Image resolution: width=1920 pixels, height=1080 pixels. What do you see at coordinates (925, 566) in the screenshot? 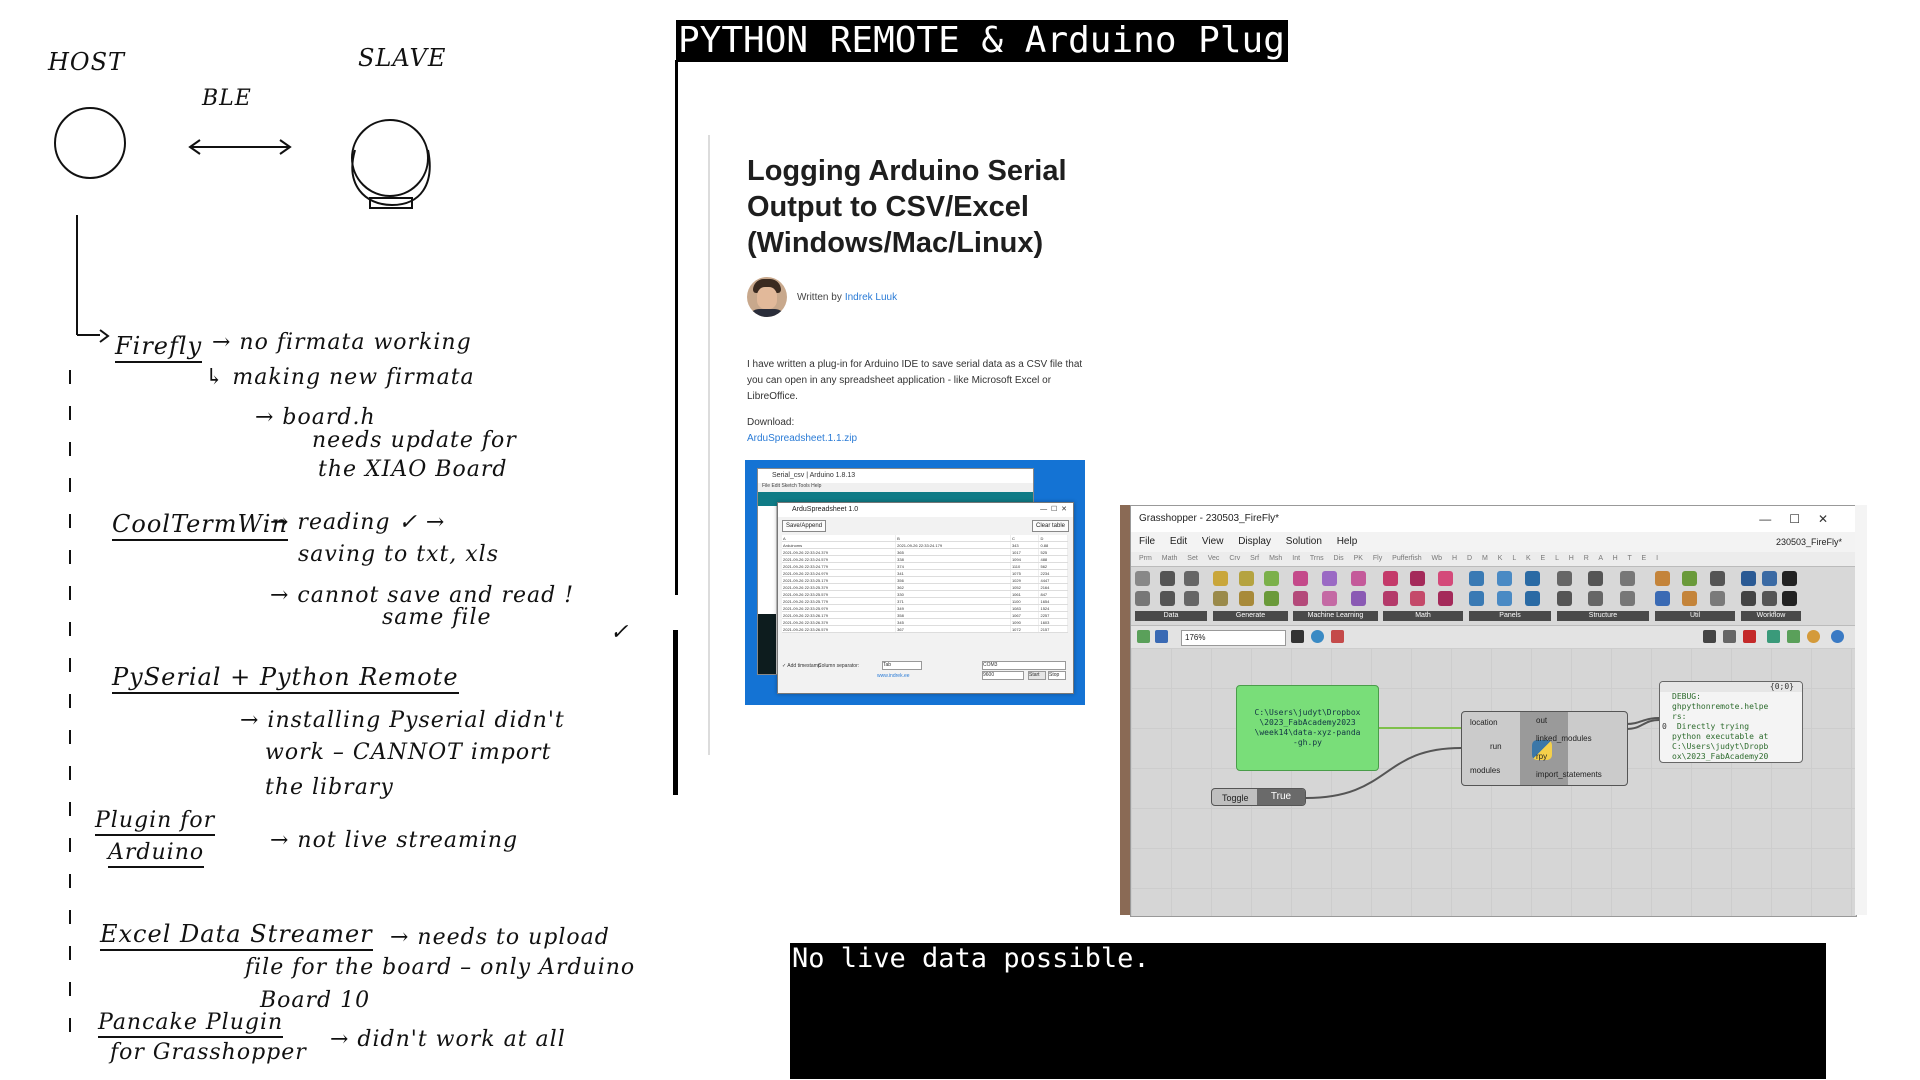
I see `table-row: 2021-09-26 22:33:24.779 374 1110 562` at bounding box center [925, 566].